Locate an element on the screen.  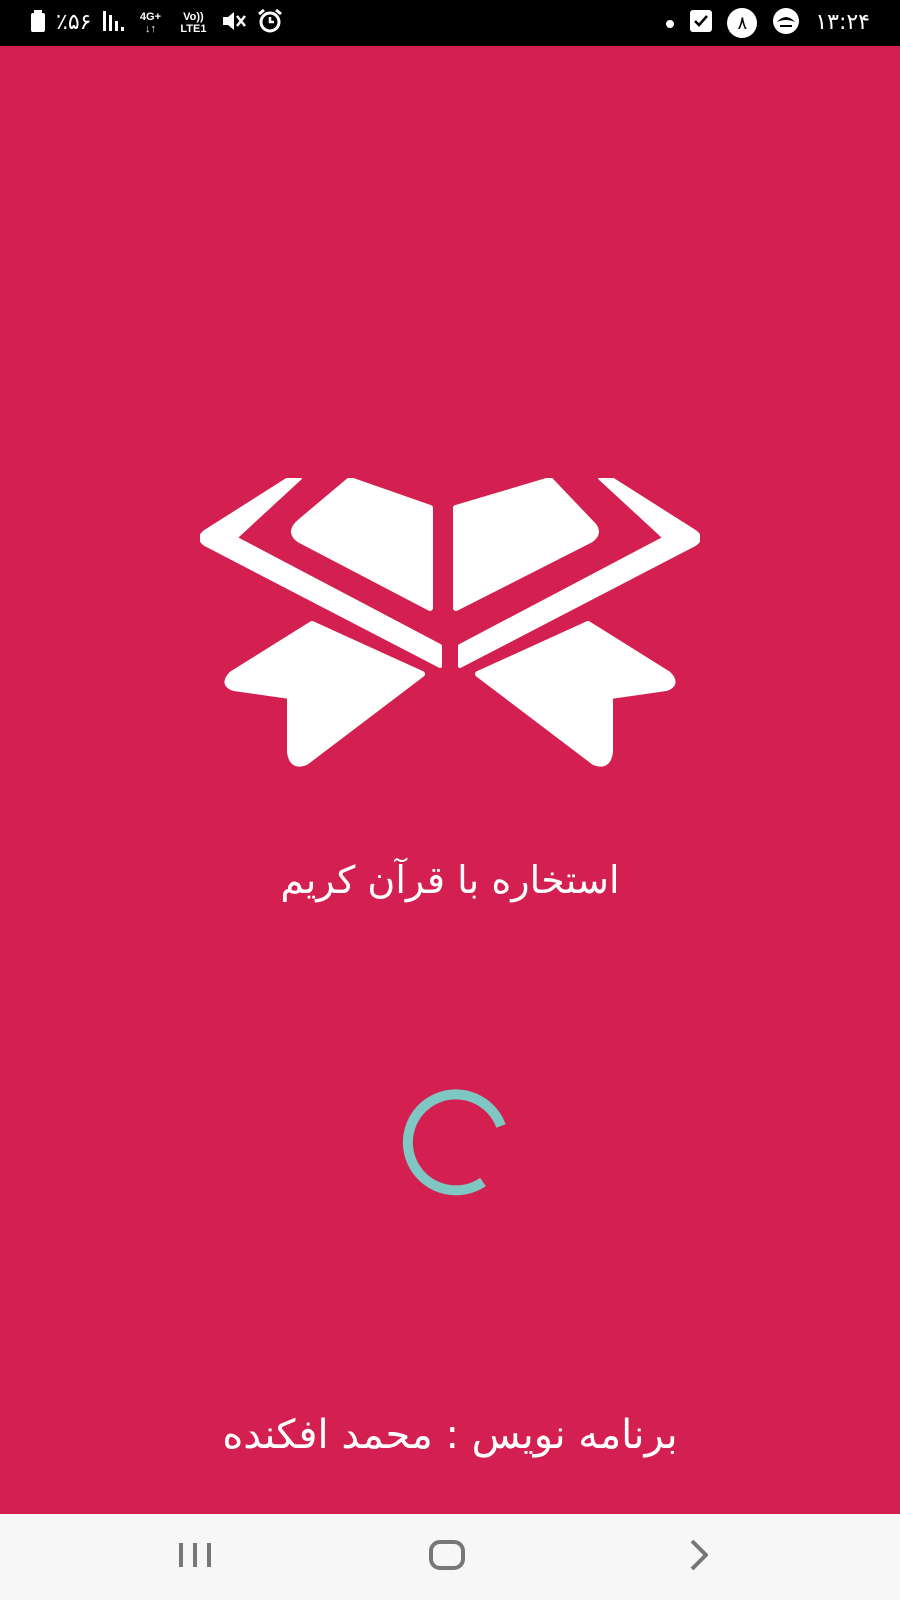
quran-book-icon is located at coordinates (450, 630).